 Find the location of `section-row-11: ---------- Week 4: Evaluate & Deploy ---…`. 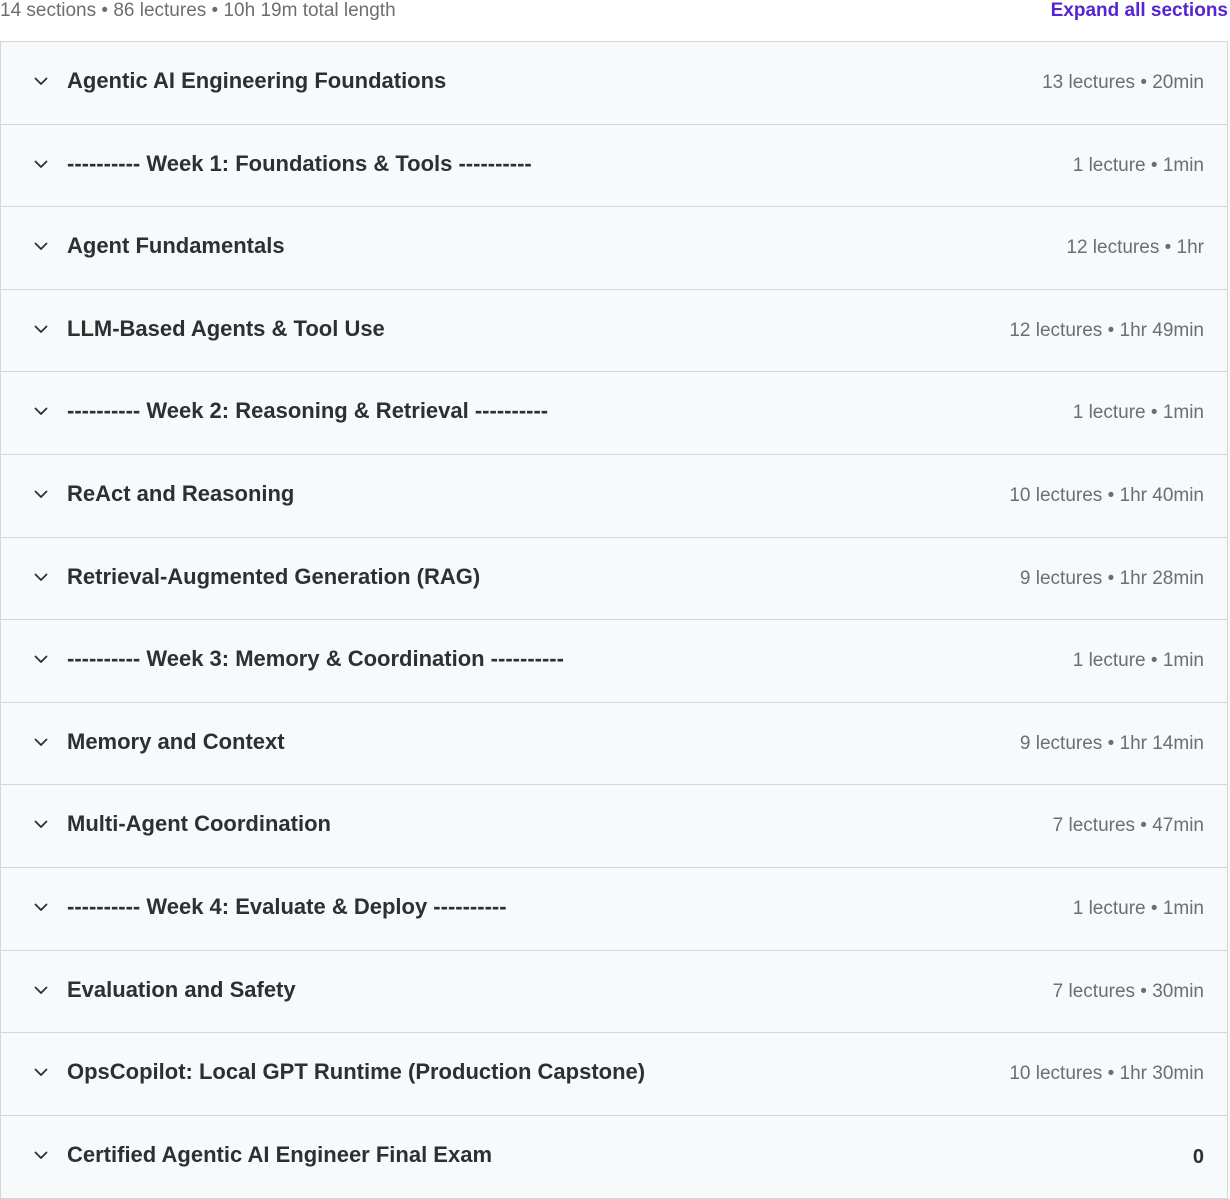

section-row-11: ---------- Week 4: Evaluate & Deploy ---… is located at coordinates (614, 909).